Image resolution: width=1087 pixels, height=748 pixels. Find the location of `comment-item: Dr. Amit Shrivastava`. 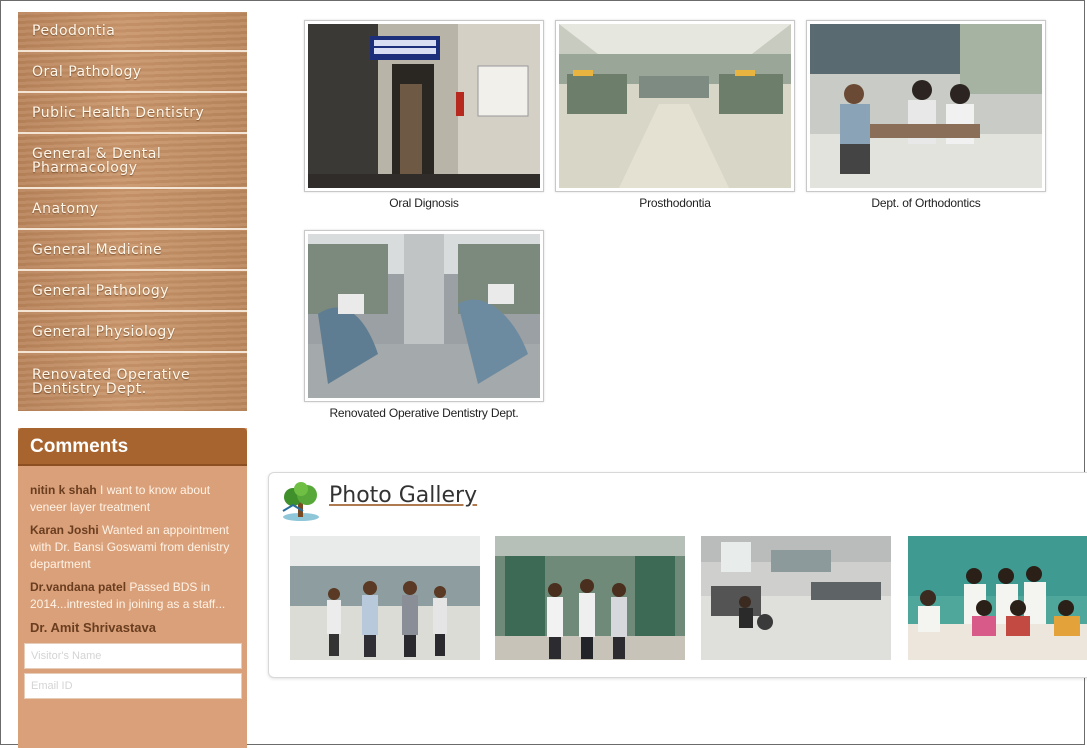

comment-item: Dr. Amit Shrivastava is located at coordinates (135, 628).